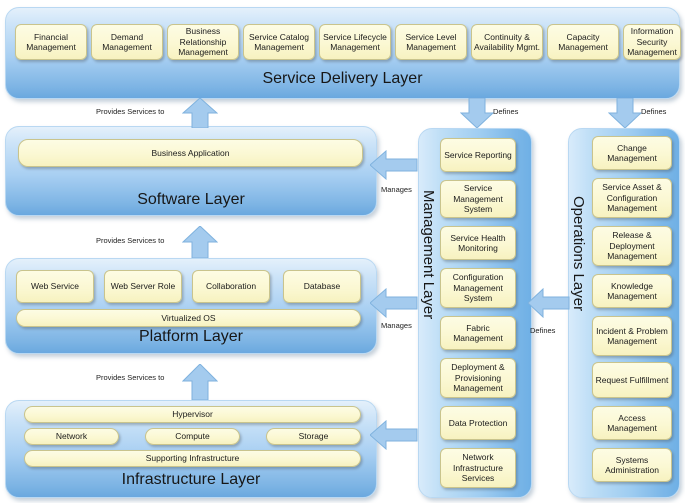 The height and width of the screenshot is (503, 685). What do you see at coordinates (279, 42) in the screenshot?
I see `node-service-catalog-management: Service Catalog Management` at bounding box center [279, 42].